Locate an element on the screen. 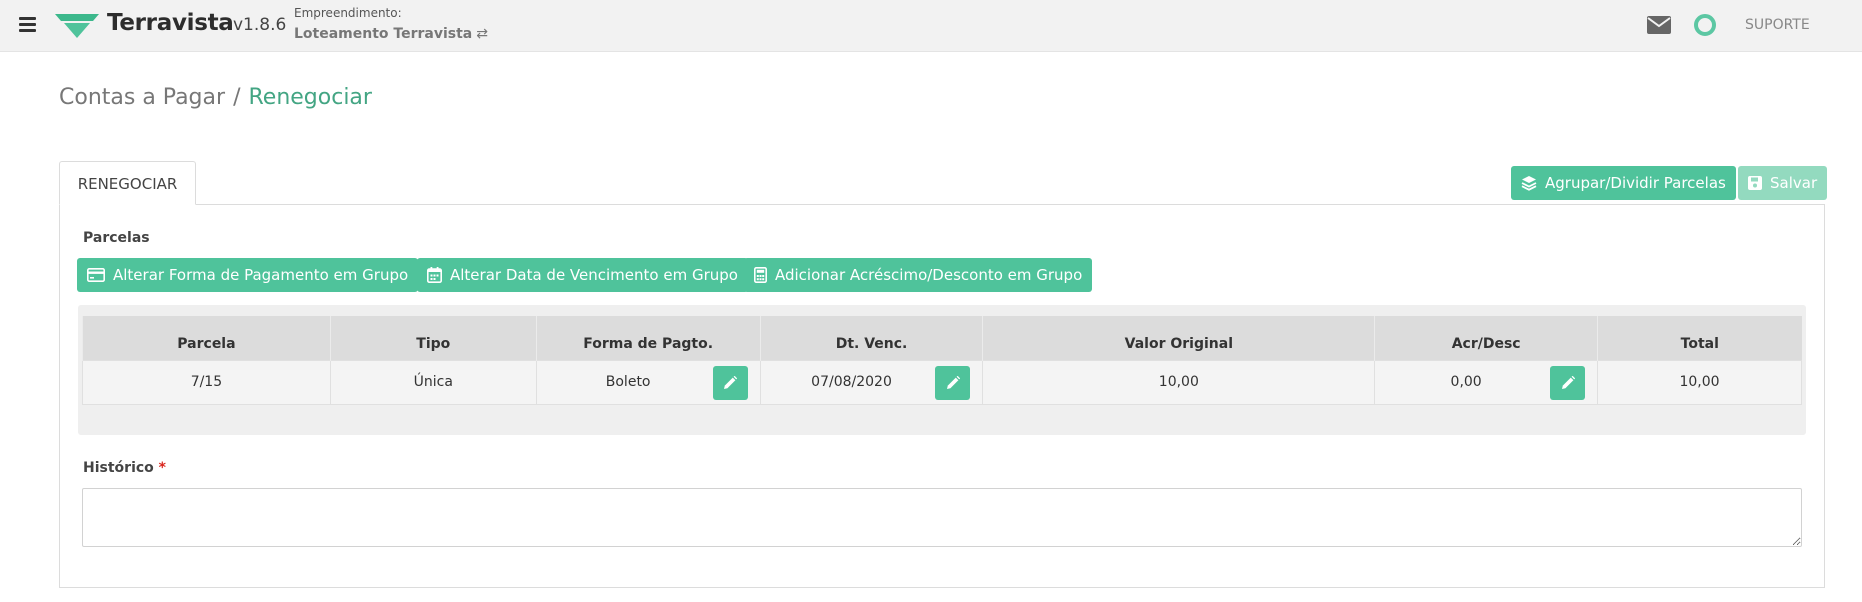  cell-parcela: 7/15 is located at coordinates (206, 382).